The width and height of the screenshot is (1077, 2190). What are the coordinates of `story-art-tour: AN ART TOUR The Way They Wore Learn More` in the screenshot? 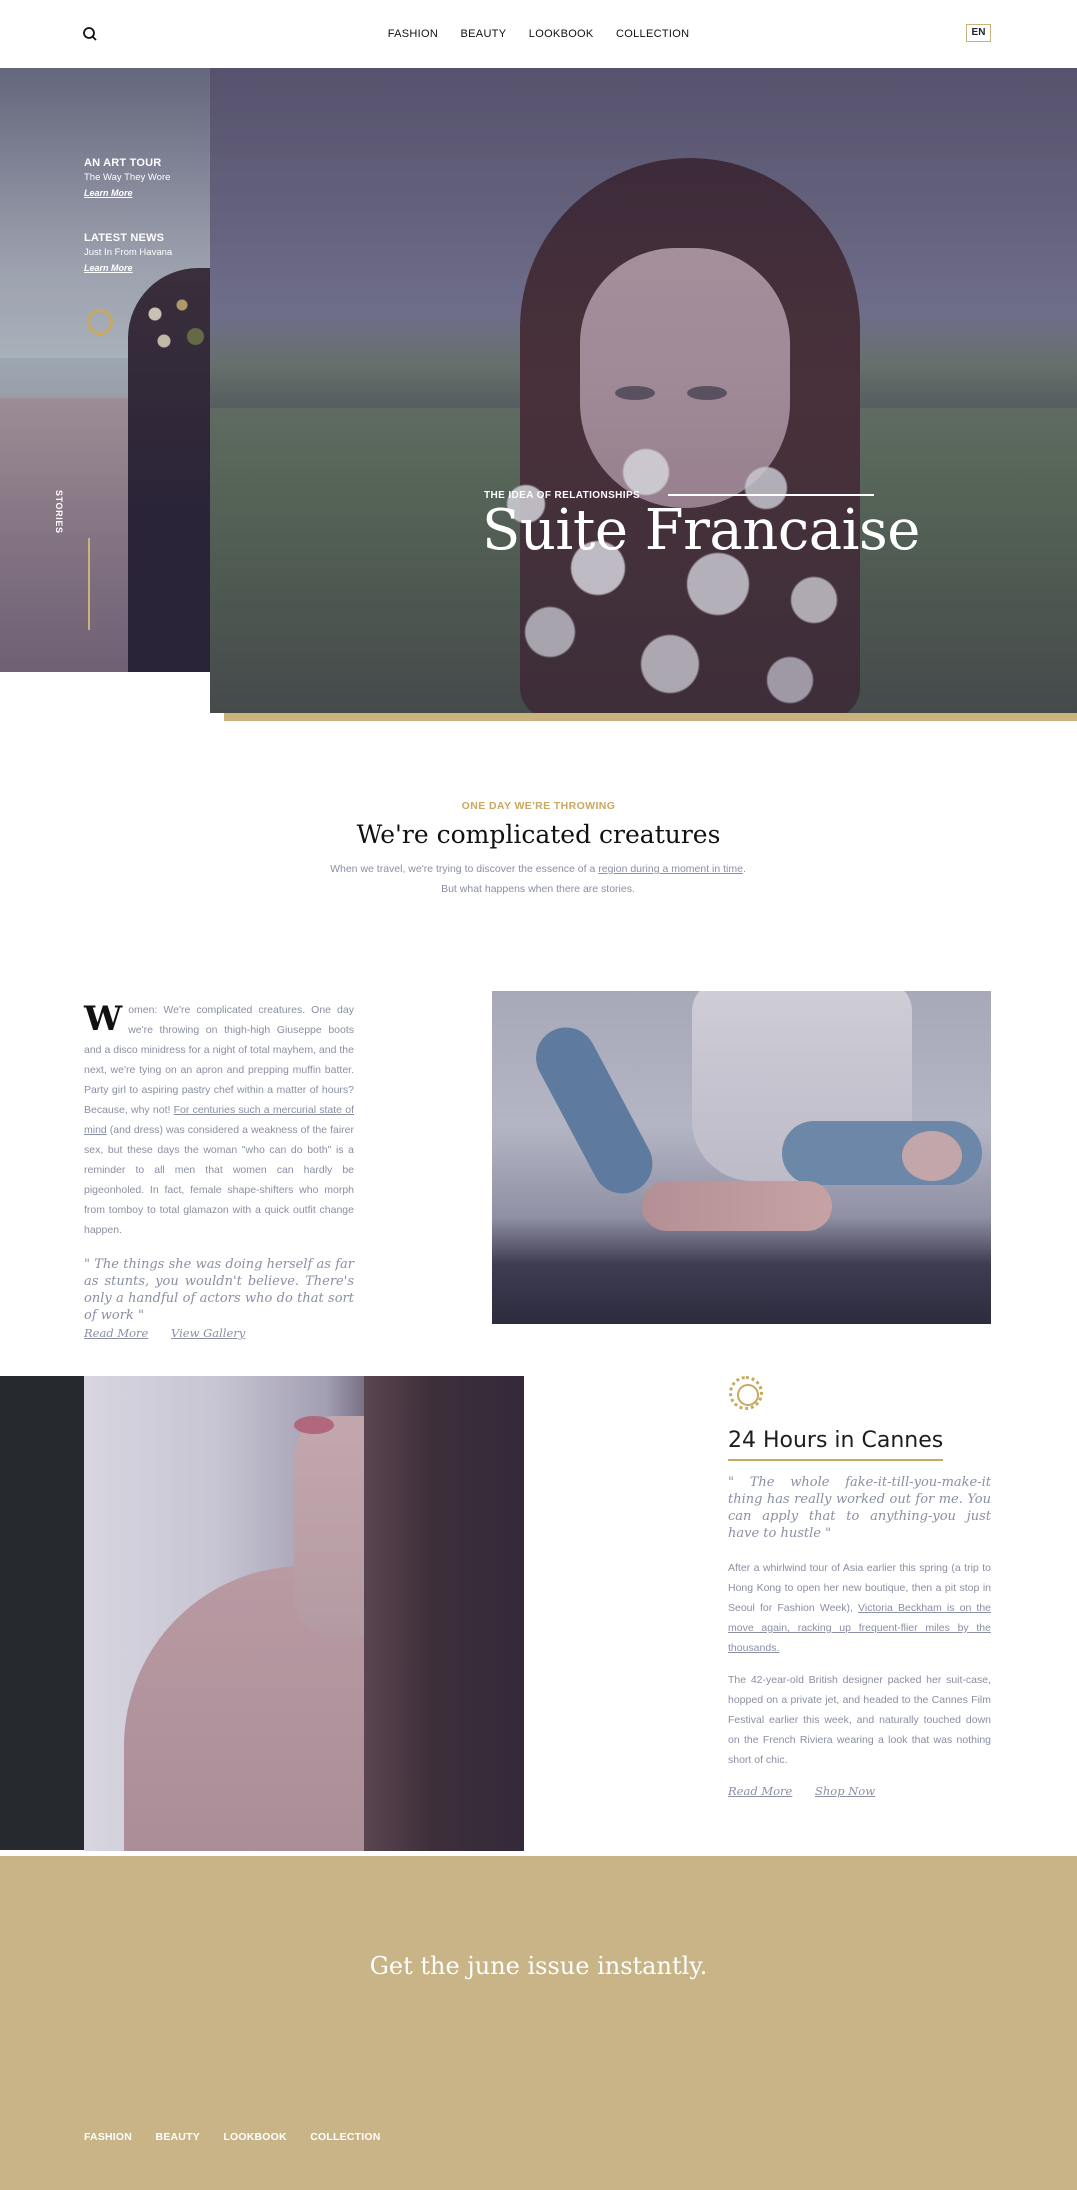 It's located at (127, 179).